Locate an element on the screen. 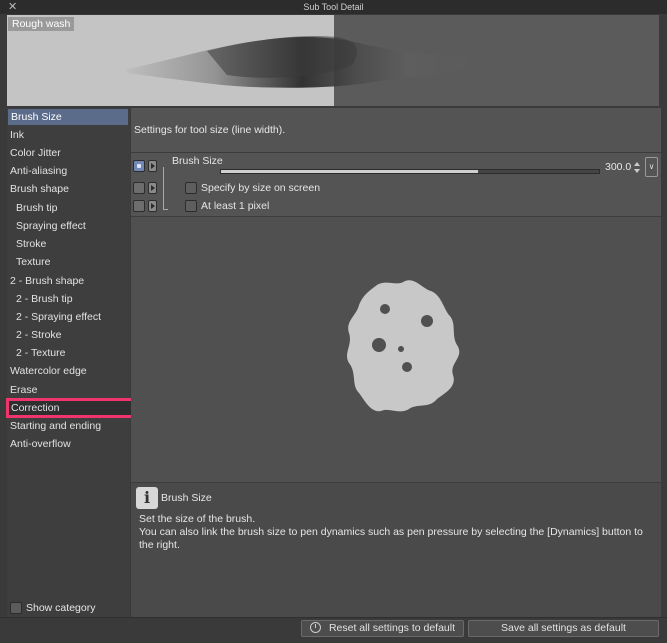 The image size is (667, 643). stroke-preview: Rough wash is located at coordinates (333, 60).